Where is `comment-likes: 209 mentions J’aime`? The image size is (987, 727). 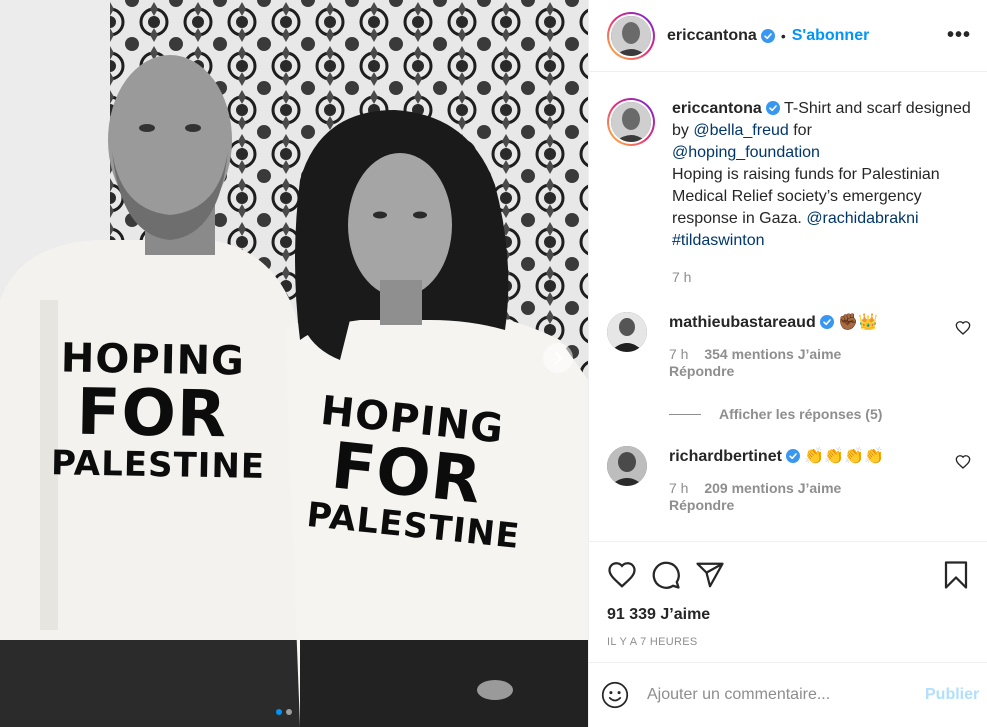 comment-likes: 209 mentions J’aime is located at coordinates (772, 488).